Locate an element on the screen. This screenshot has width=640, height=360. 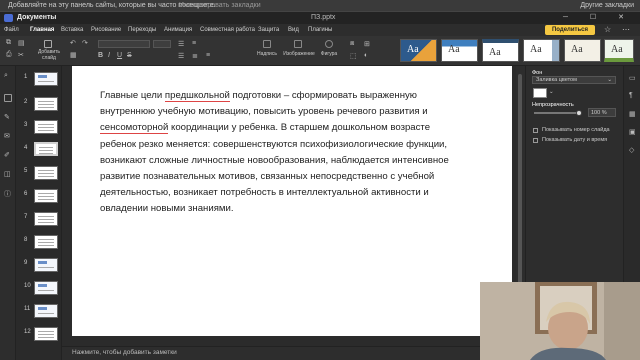
tab-draw: Рисование is located at coordinates (106, 30).